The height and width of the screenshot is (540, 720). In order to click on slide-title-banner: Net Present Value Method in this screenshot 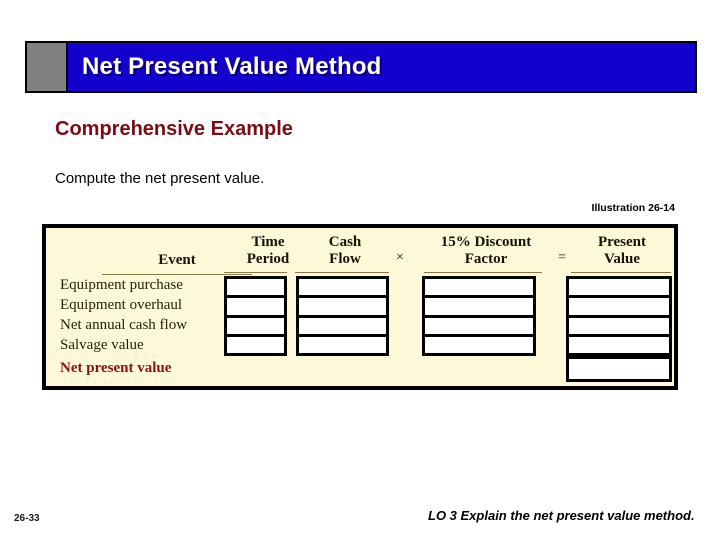, I will do `click(361, 67)`.